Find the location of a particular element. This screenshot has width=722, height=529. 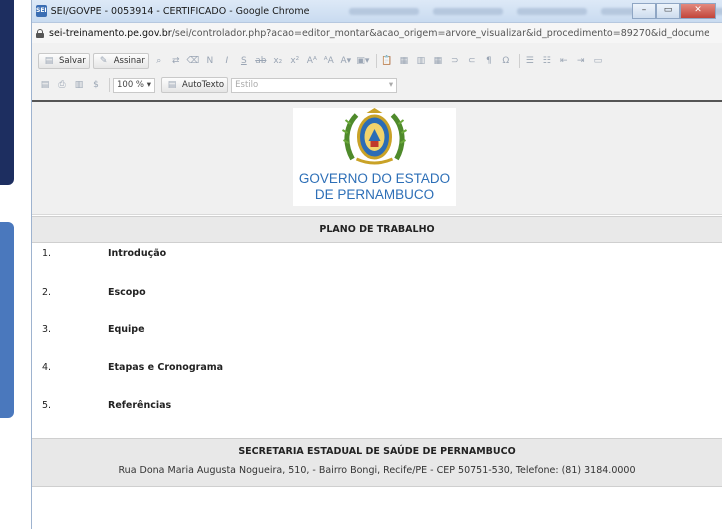

zoom-select: 100 % ▾ is located at coordinates (134, 85).